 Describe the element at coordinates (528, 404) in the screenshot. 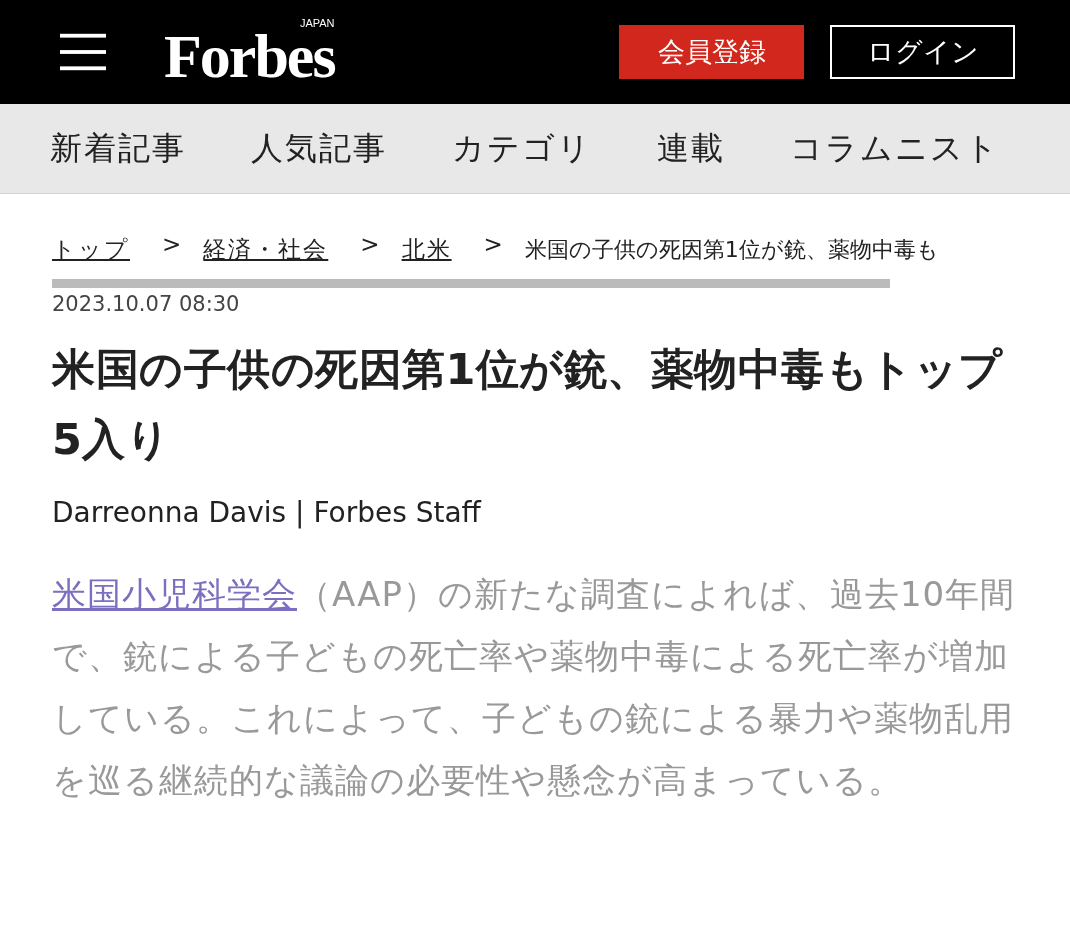

I see `article-title: 米国の子供の死因第1位が銃、薬物中毒もトップ5入り` at that location.